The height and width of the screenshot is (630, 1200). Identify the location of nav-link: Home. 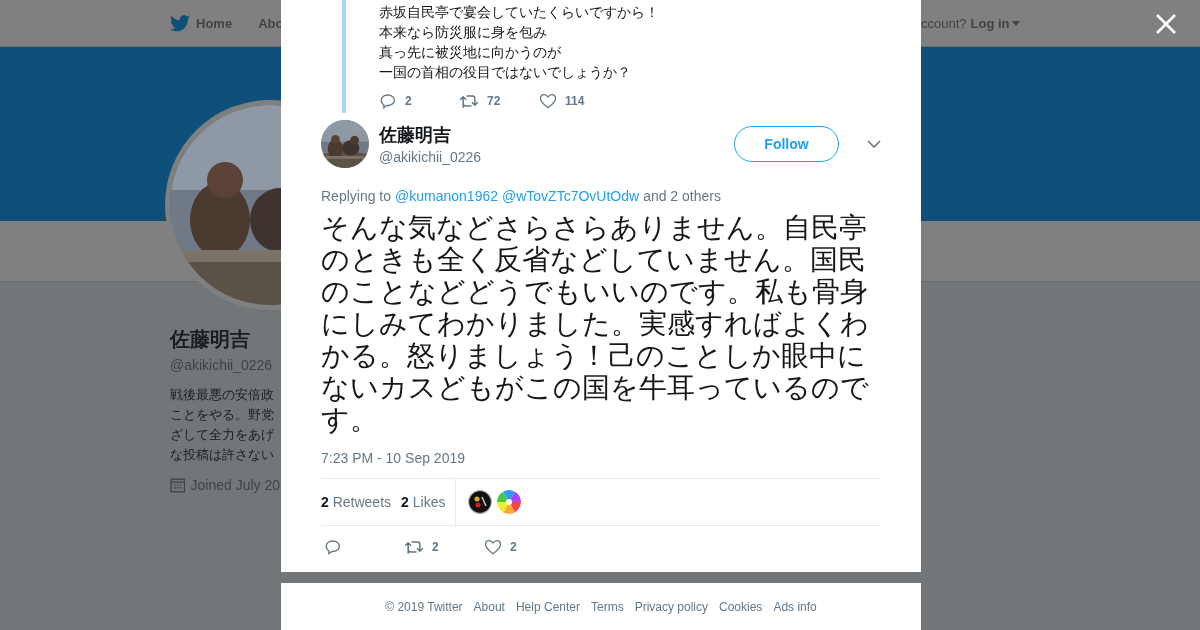
(201, 23).